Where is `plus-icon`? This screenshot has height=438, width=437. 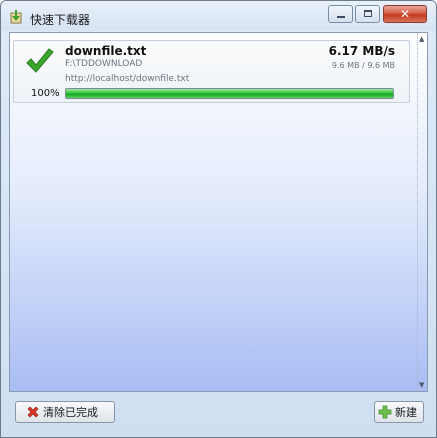
plus-icon is located at coordinates (385, 412).